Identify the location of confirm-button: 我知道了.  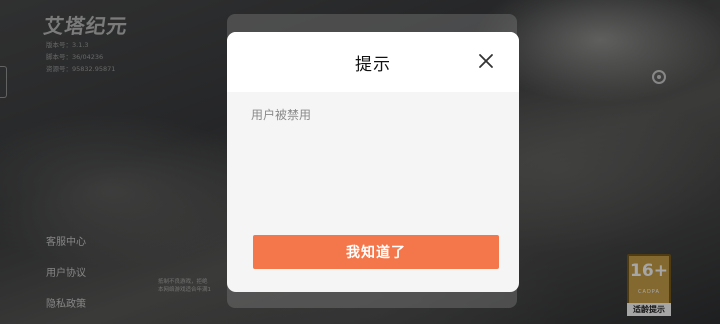
(376, 252).